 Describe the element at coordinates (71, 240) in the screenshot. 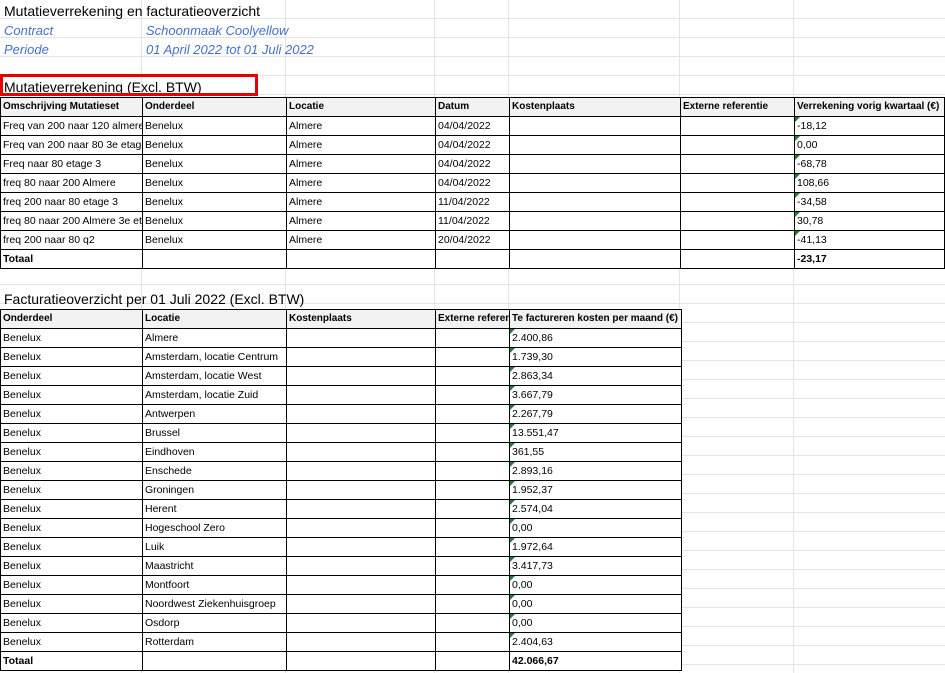

I see `table-cell: freq 200 naar 80 q2` at that location.